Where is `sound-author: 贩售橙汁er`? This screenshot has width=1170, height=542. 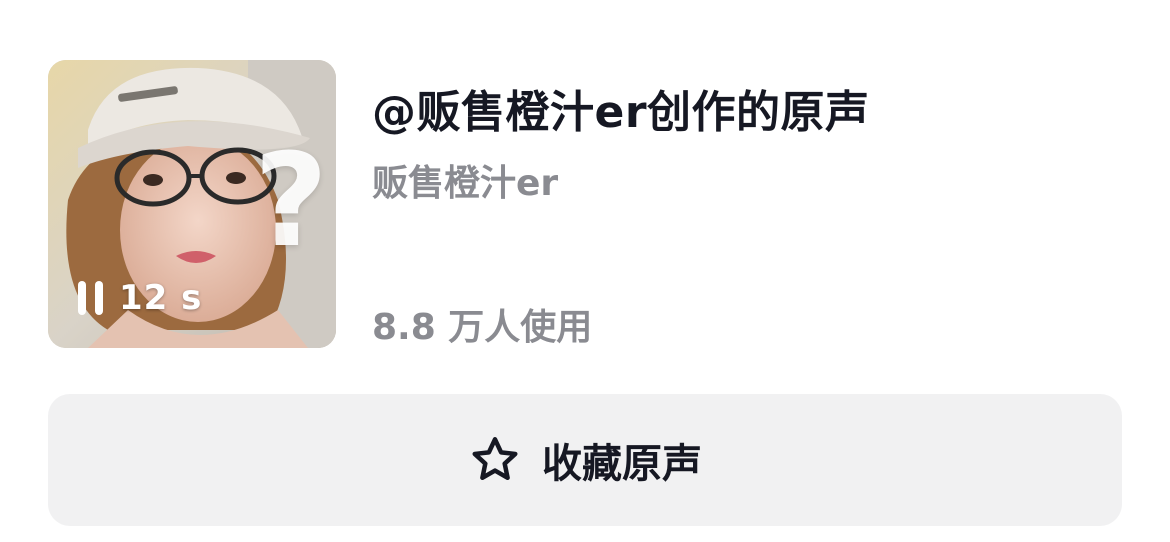
sound-author: 贩售橙汁er is located at coordinates (465, 180).